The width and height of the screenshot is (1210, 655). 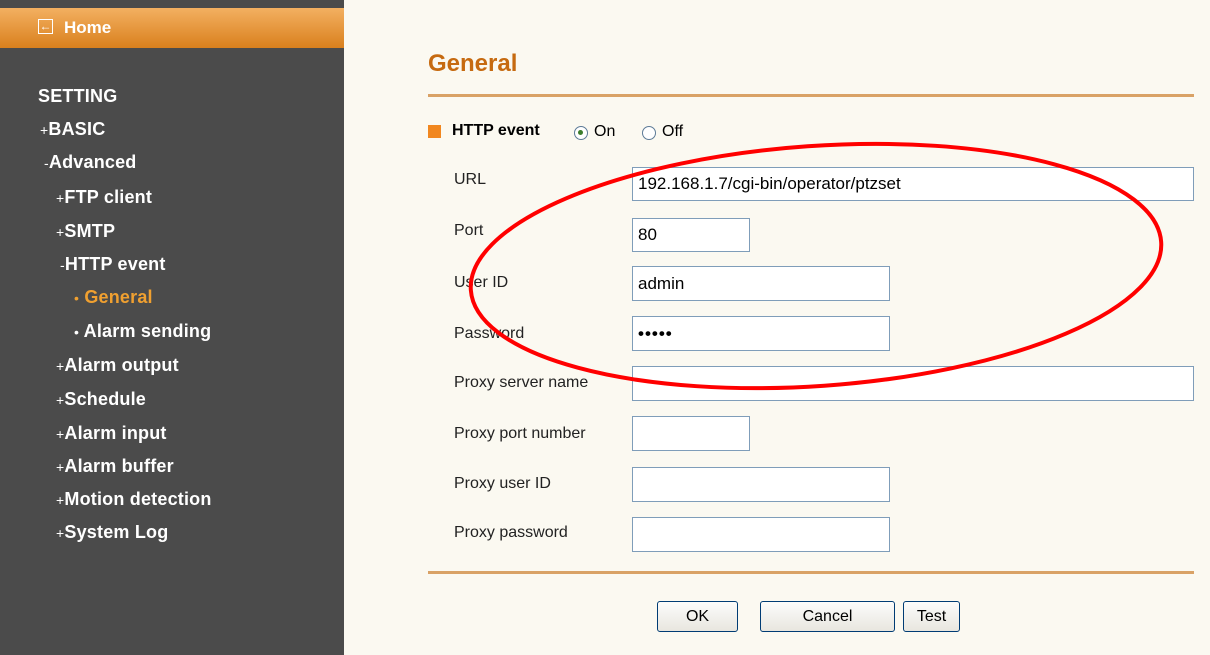 I want to click on sidebar-item-ftp-client: +FTP client, so click(x=104, y=197).